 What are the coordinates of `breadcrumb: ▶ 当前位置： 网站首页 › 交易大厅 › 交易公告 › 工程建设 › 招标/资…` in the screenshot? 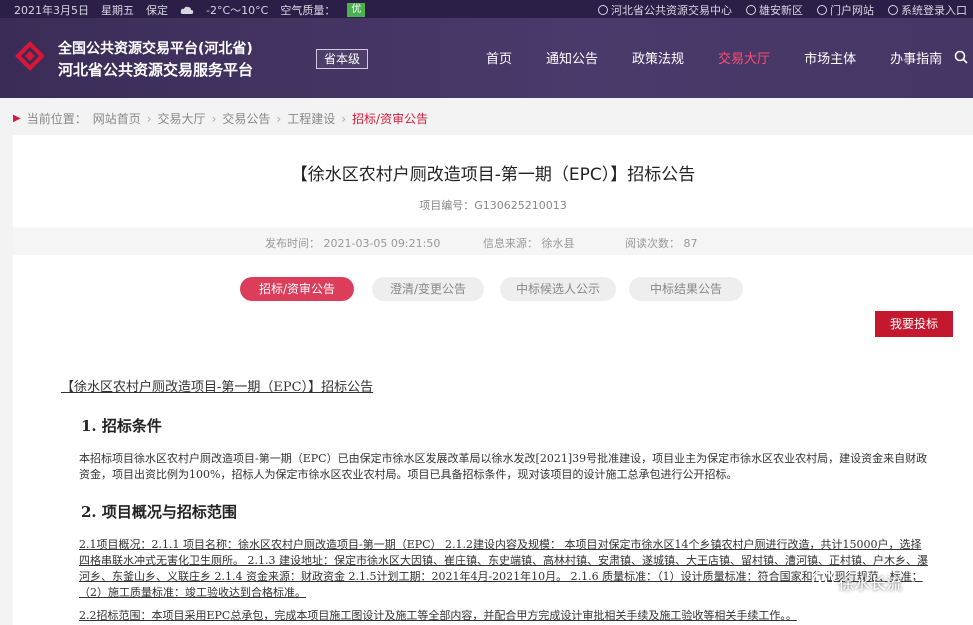 It's located at (220, 118).